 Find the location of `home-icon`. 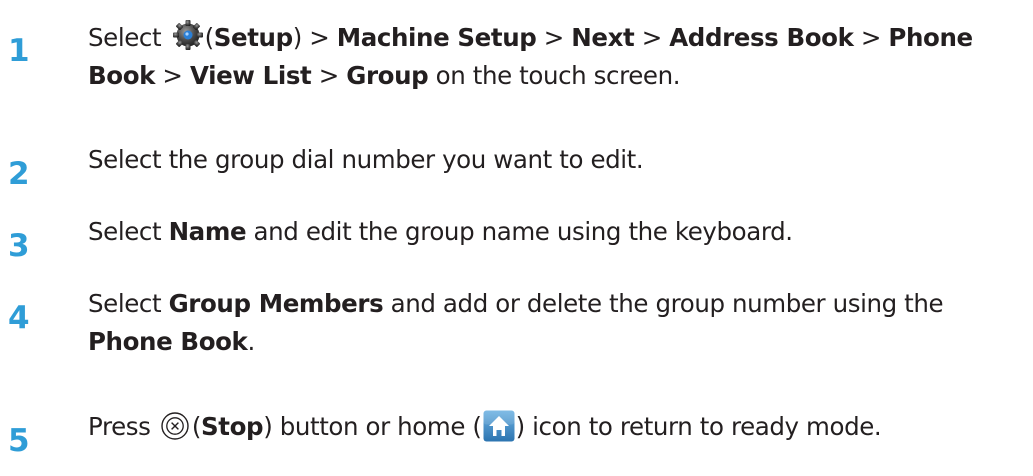

home-icon is located at coordinates (499, 426).